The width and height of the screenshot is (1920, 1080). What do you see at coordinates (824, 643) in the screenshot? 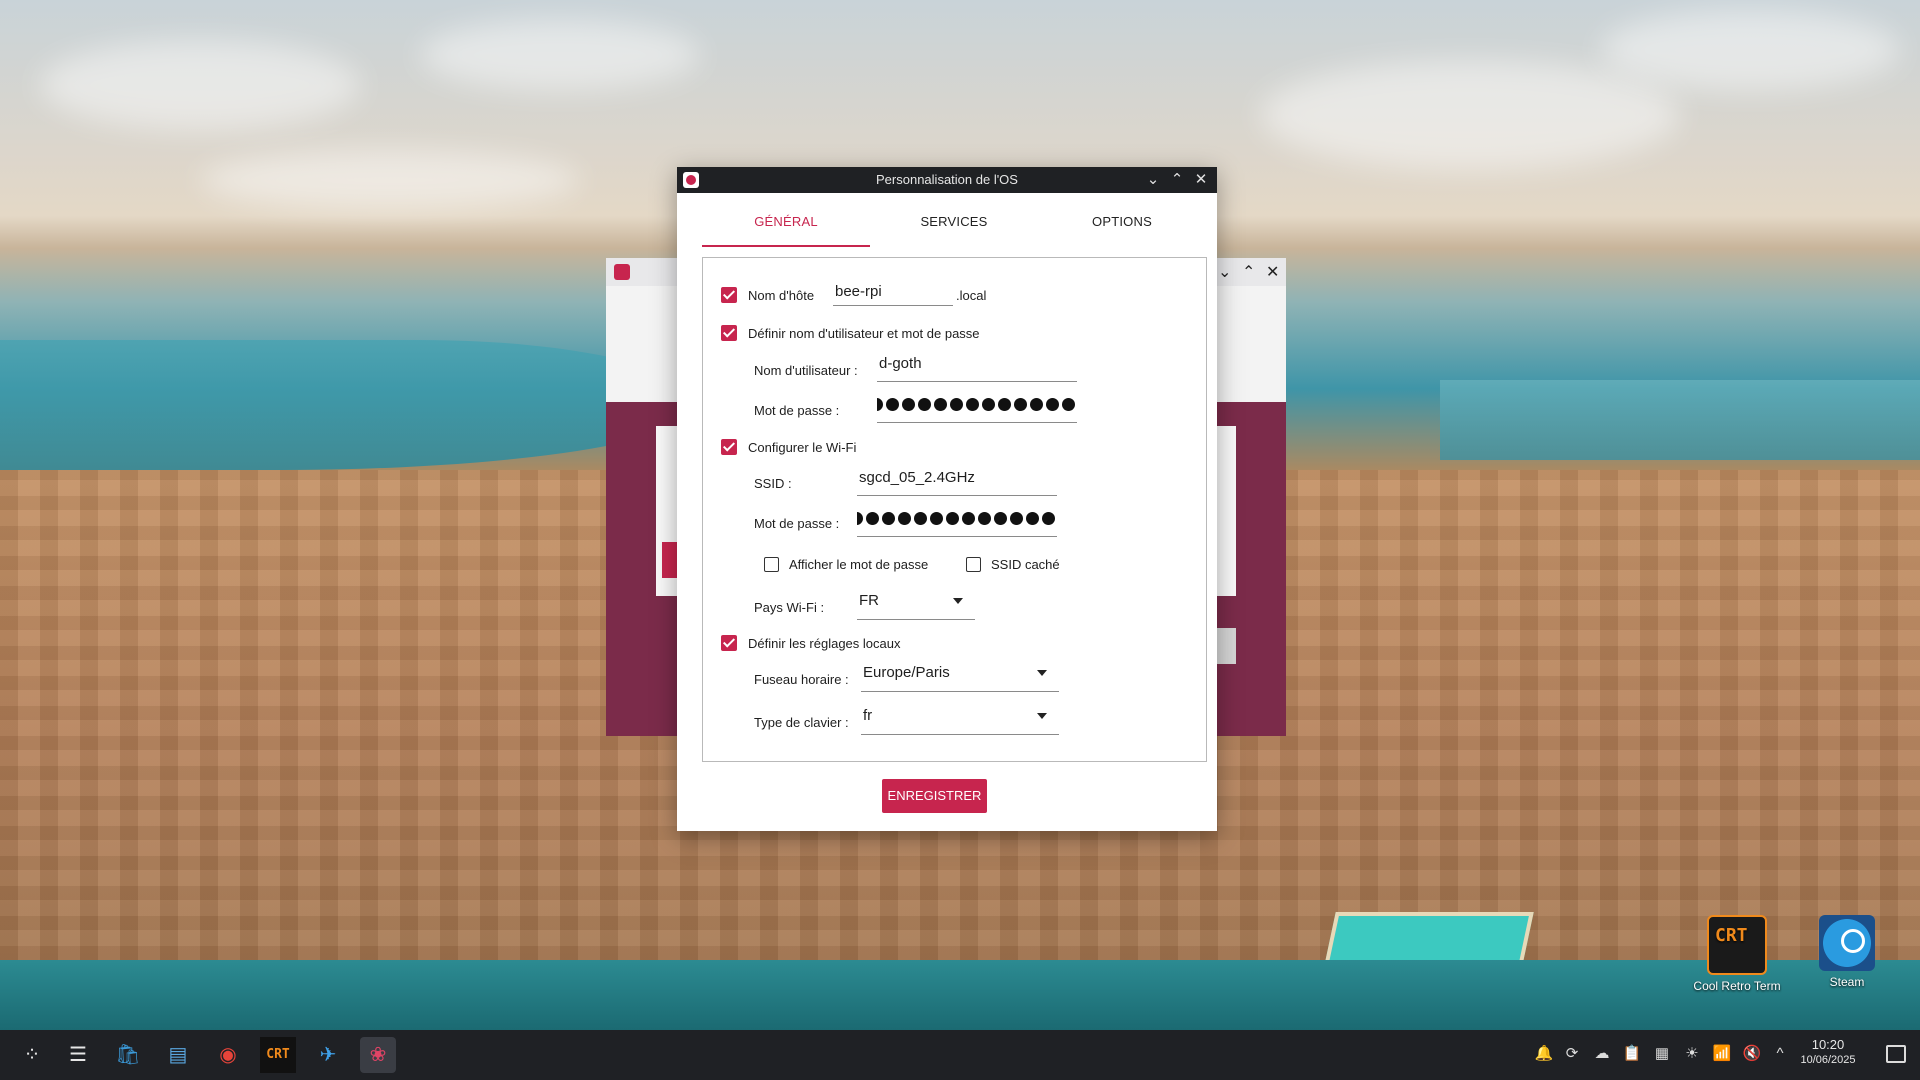
I see `locale-label: Définir les réglages locaux` at bounding box center [824, 643].